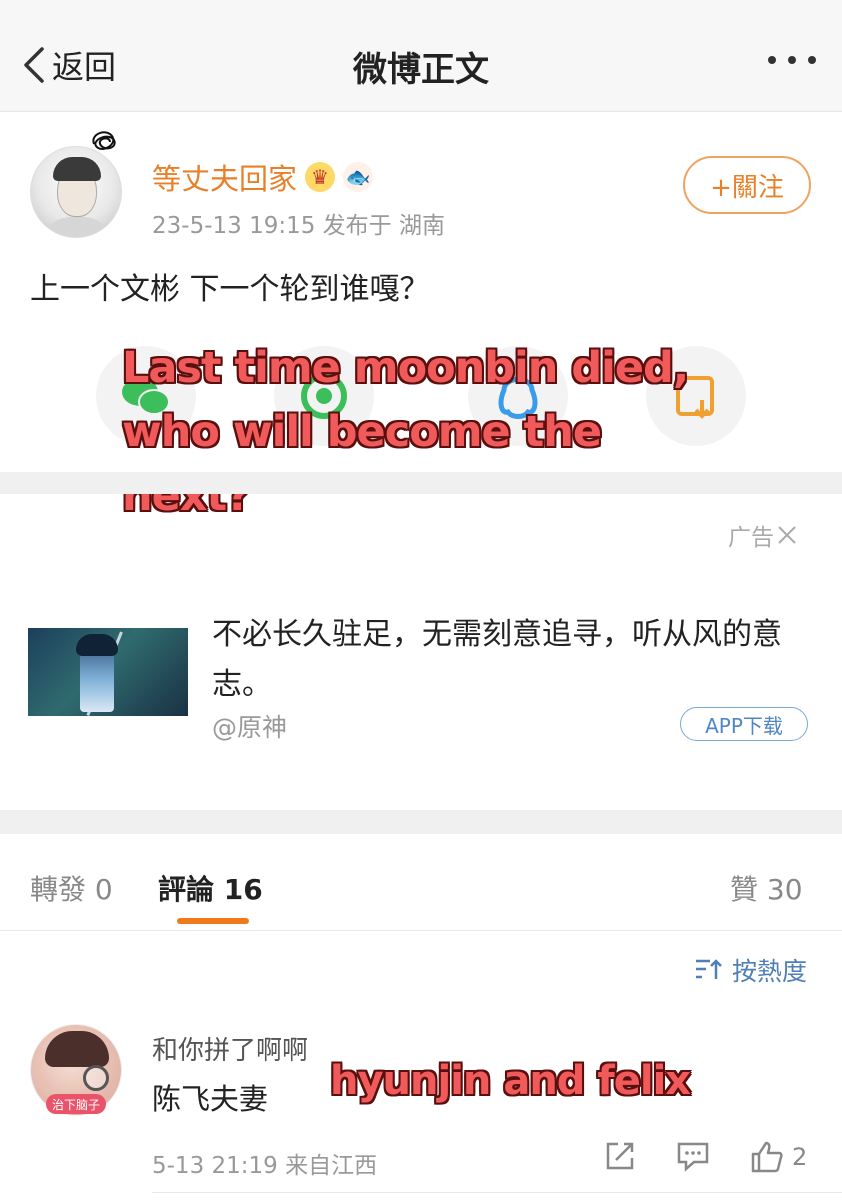 The image size is (842, 1200). Describe the element at coordinates (225, 179) in the screenshot. I see `username-text: 等丈夫回家` at that location.